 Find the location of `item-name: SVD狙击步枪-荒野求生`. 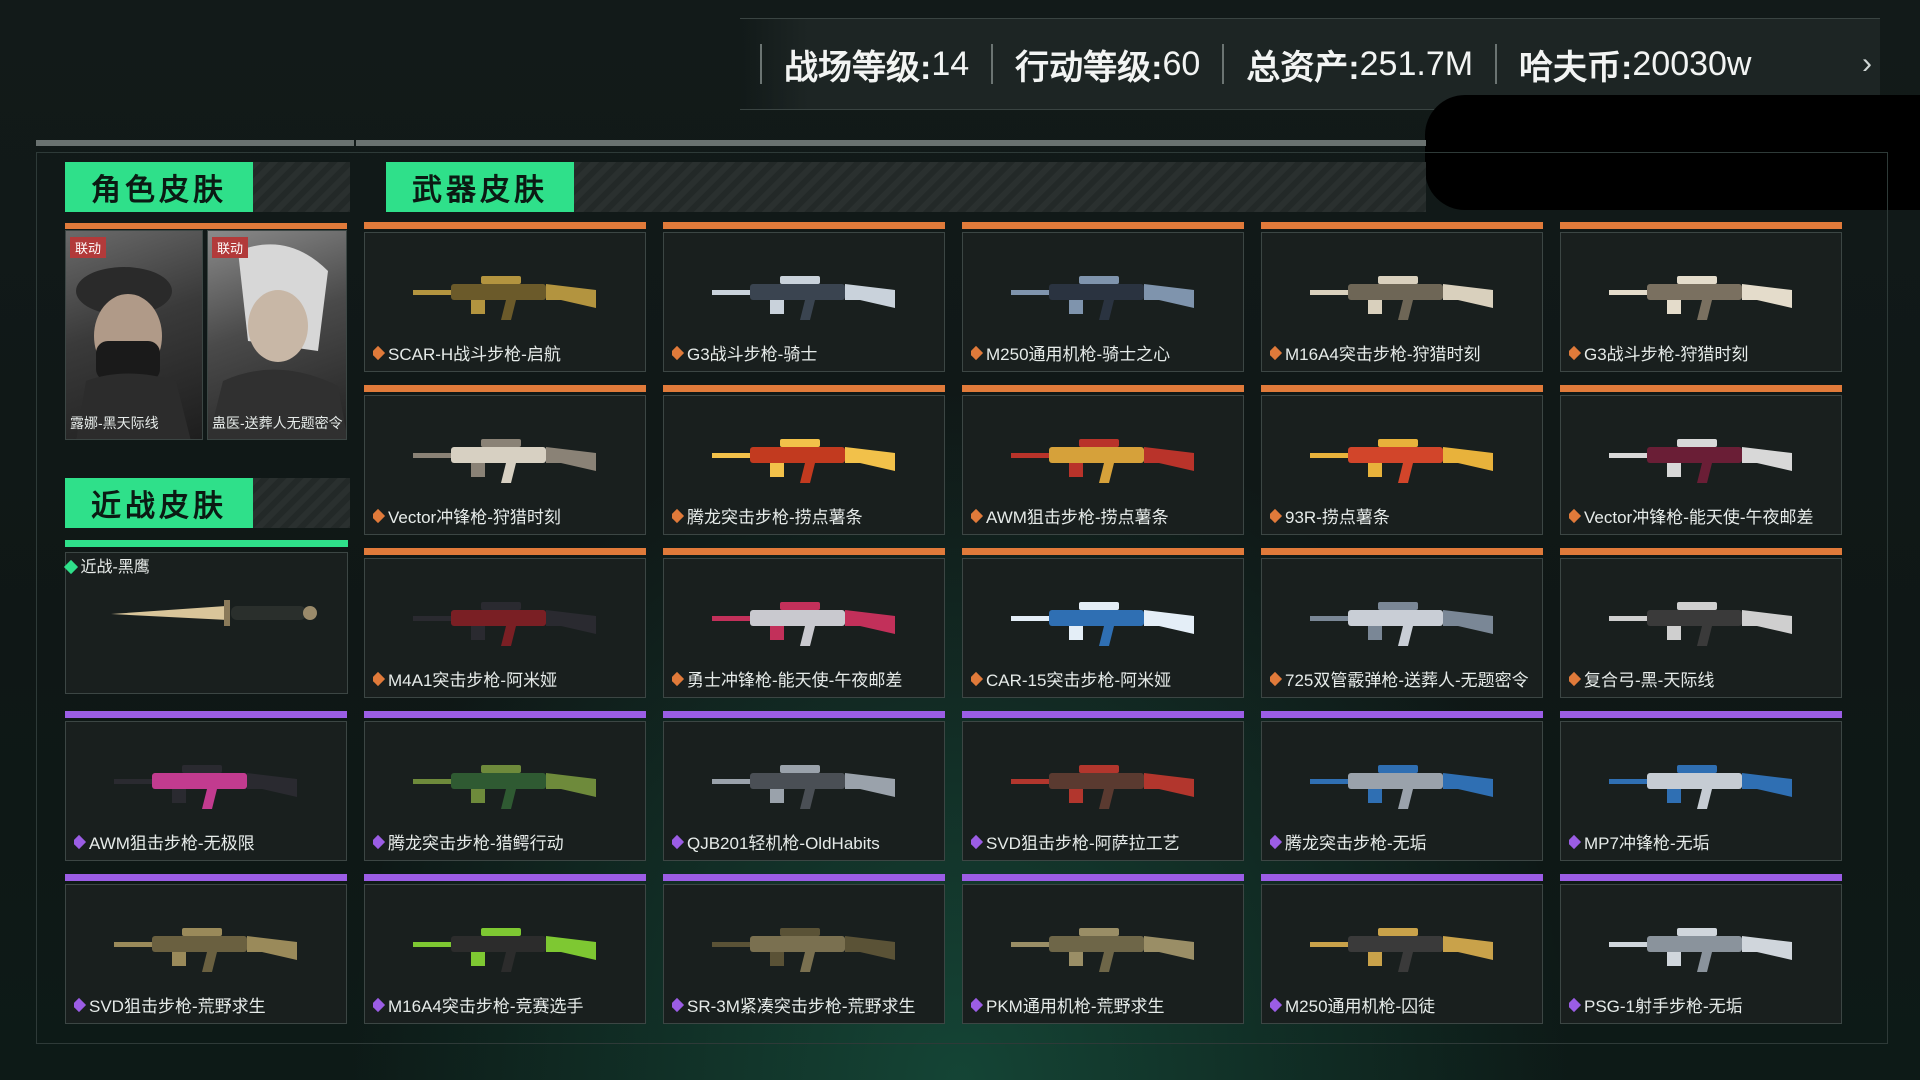

item-name: SVD狙击步枪-荒野求生 is located at coordinates (177, 1006).